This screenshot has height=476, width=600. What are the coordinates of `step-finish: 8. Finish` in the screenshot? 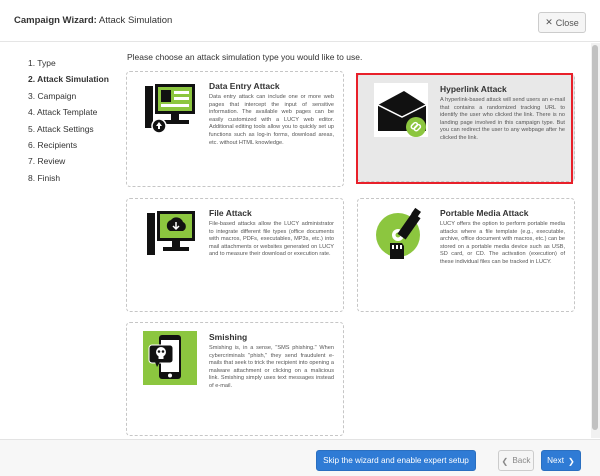 It's located at (44, 177).